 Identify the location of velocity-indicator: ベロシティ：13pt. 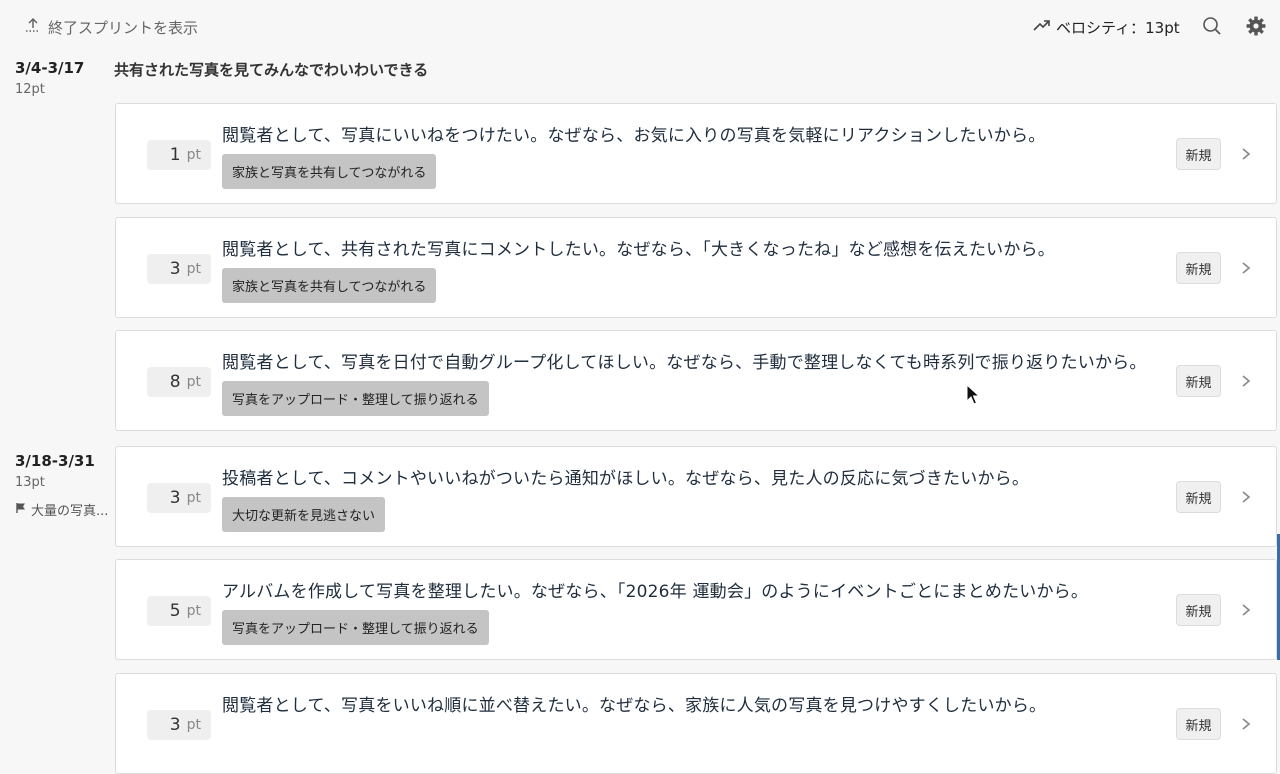
(1106, 27).